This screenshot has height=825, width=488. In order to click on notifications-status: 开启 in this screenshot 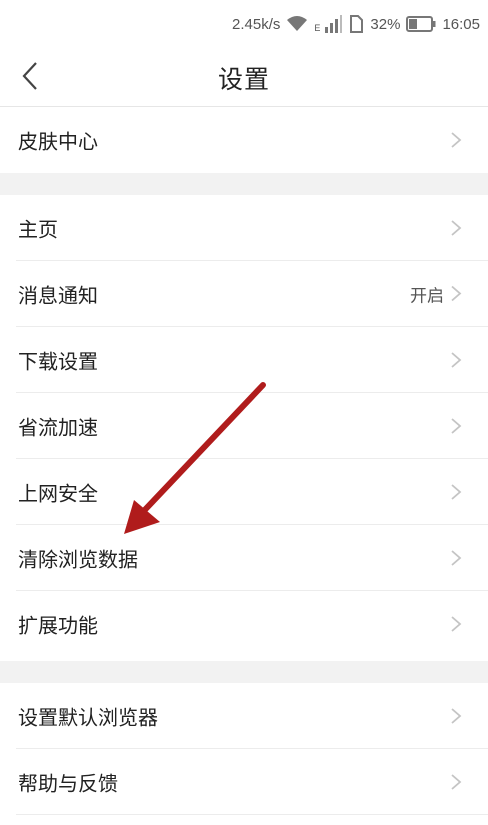, I will do `click(427, 296)`.